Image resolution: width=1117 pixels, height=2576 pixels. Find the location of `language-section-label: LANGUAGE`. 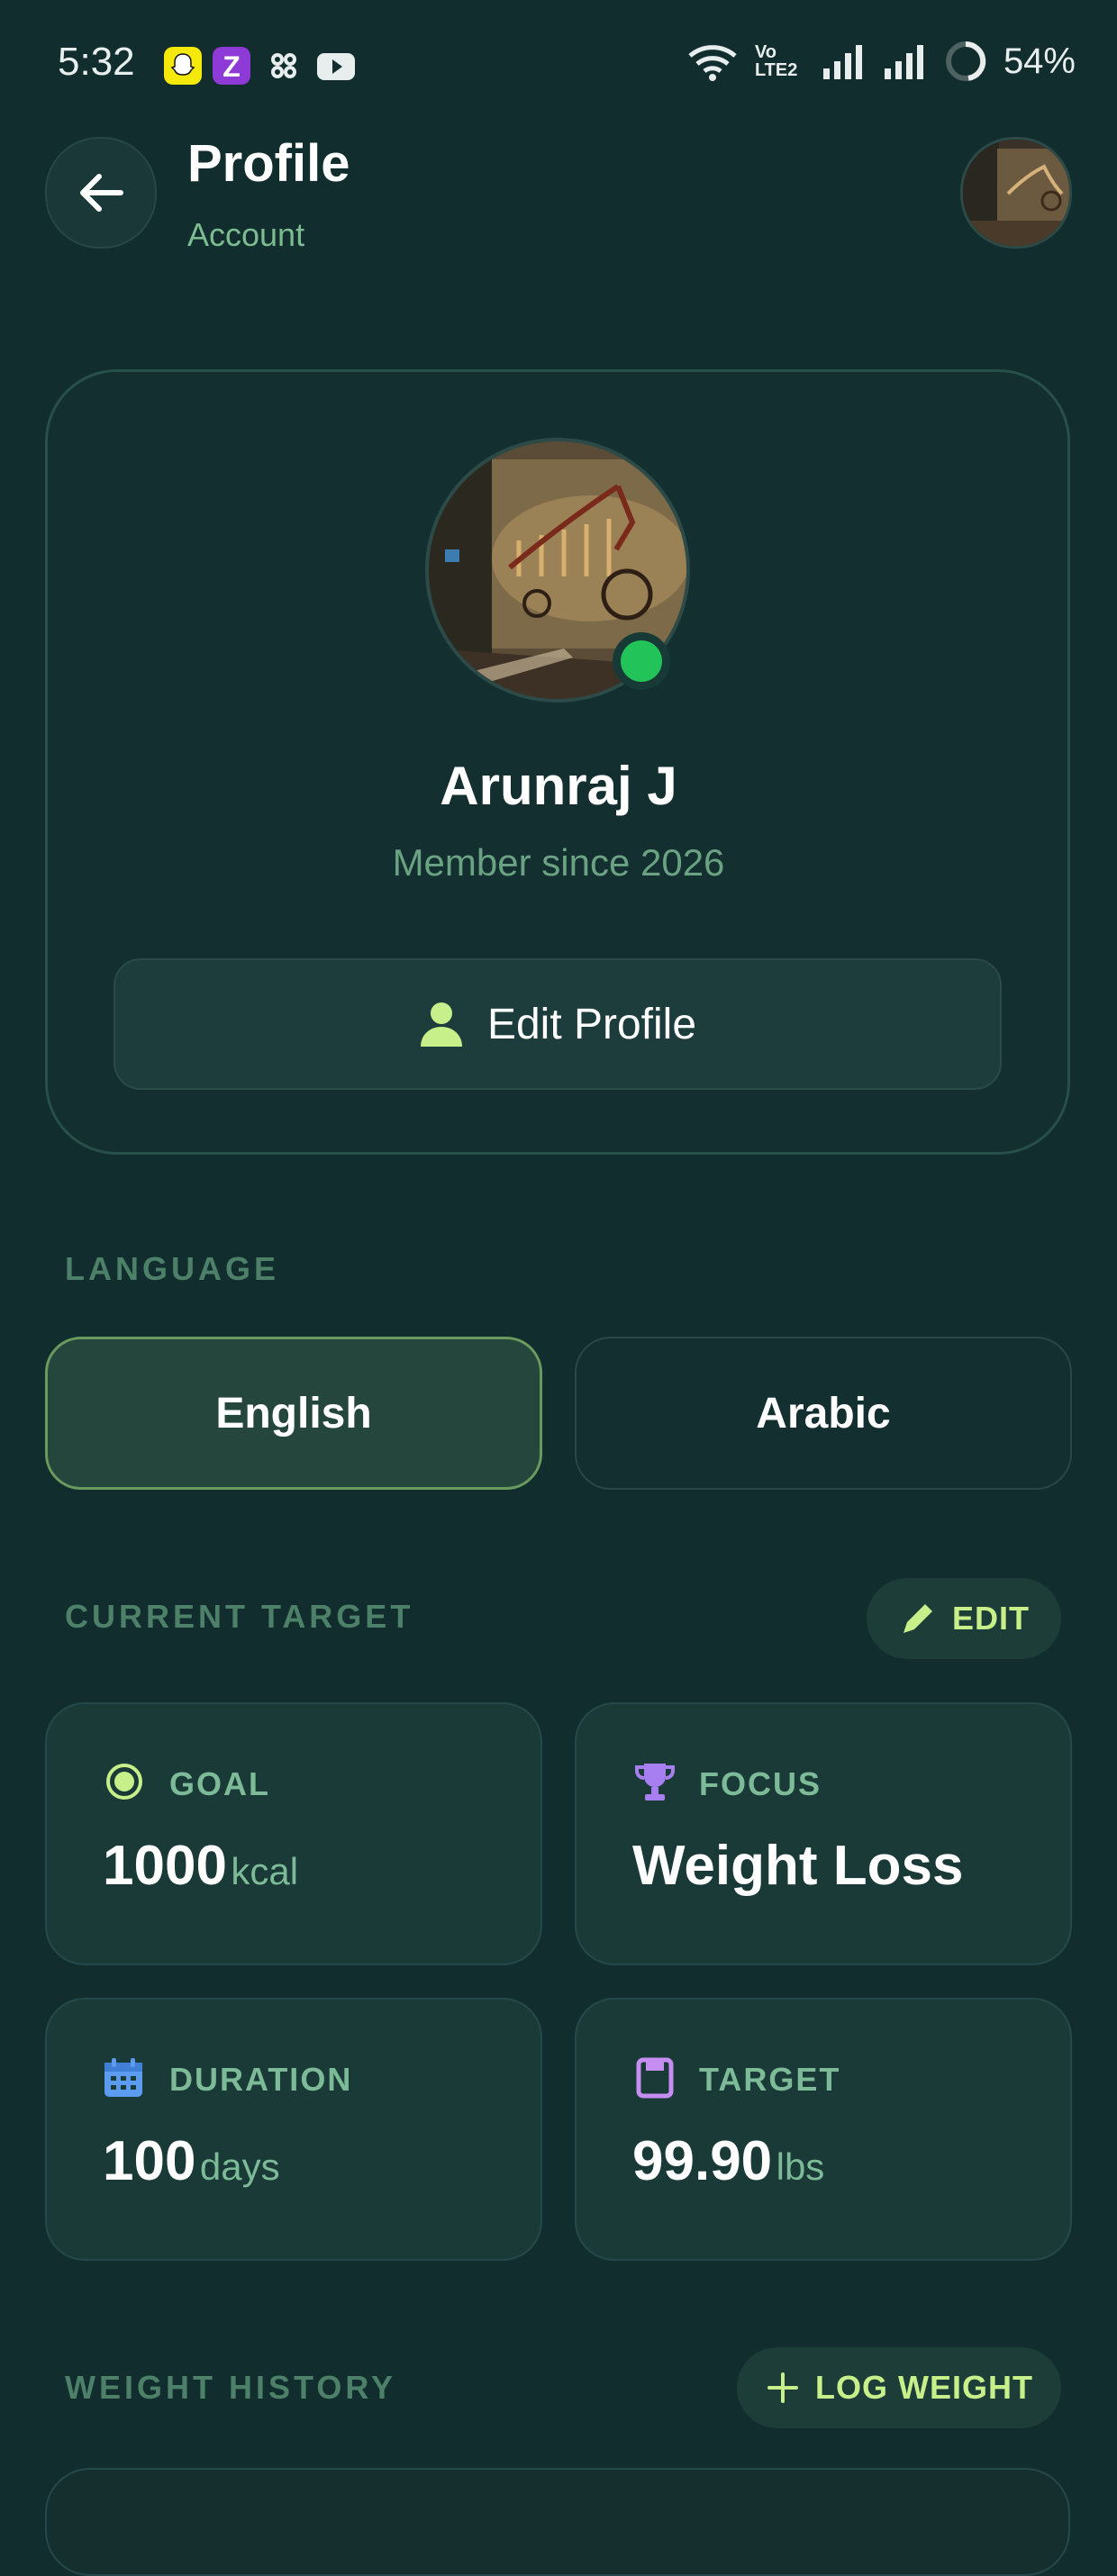

language-section-label: LANGUAGE is located at coordinates (172, 1268).